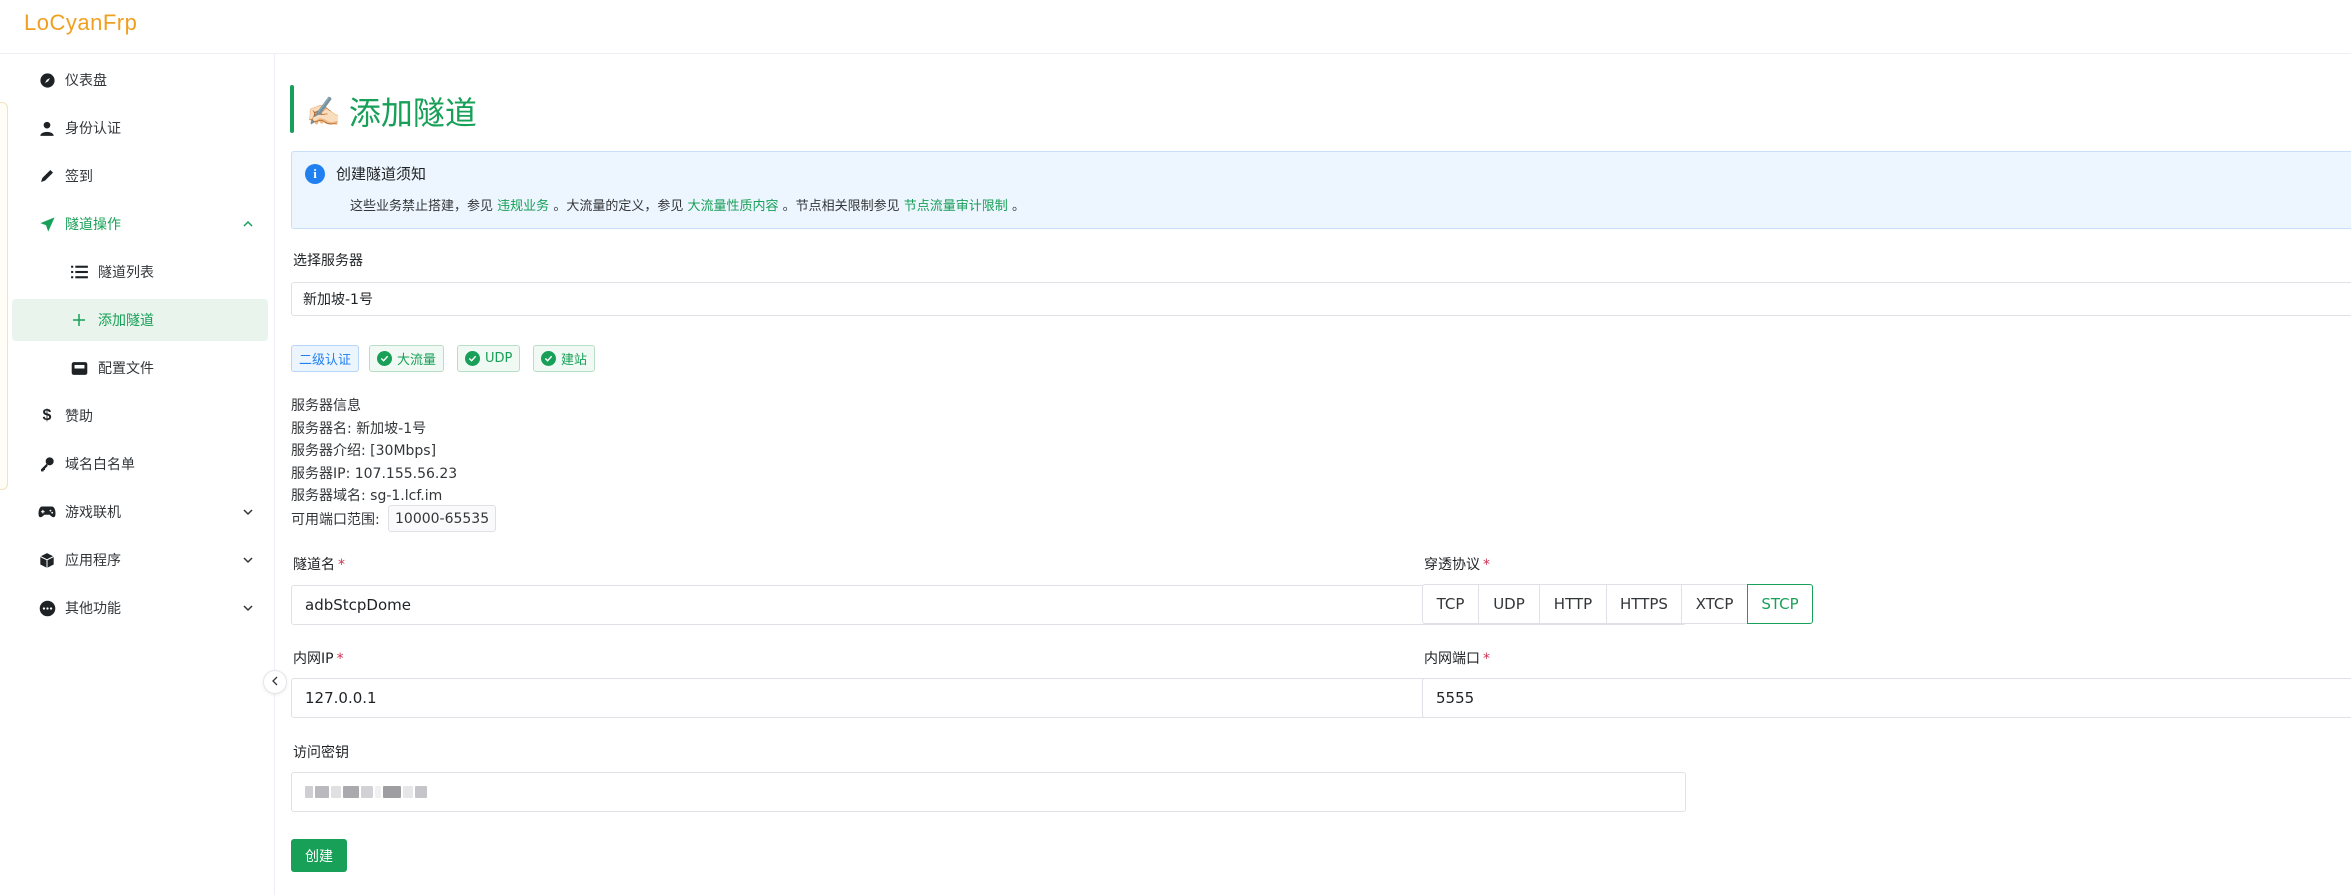 This screenshot has width=2351, height=895. Describe the element at coordinates (140, 224) in the screenshot. I see `sidebar-item-tunnel-ops: 隧道操作` at that location.